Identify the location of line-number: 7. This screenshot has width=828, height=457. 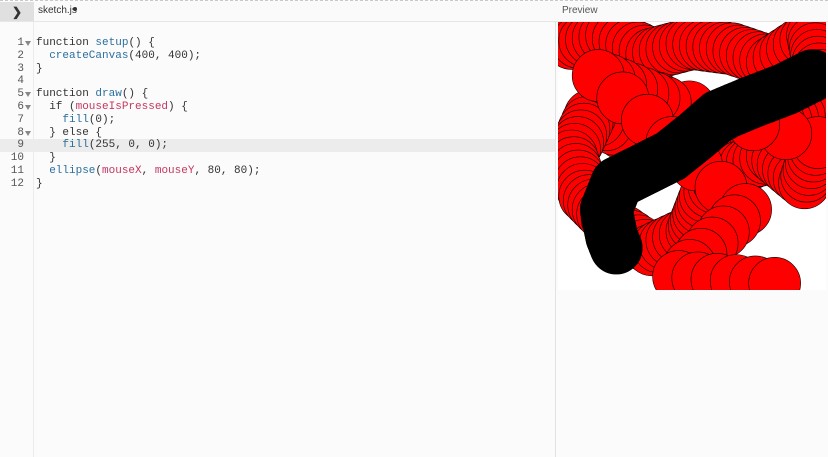
(20, 119).